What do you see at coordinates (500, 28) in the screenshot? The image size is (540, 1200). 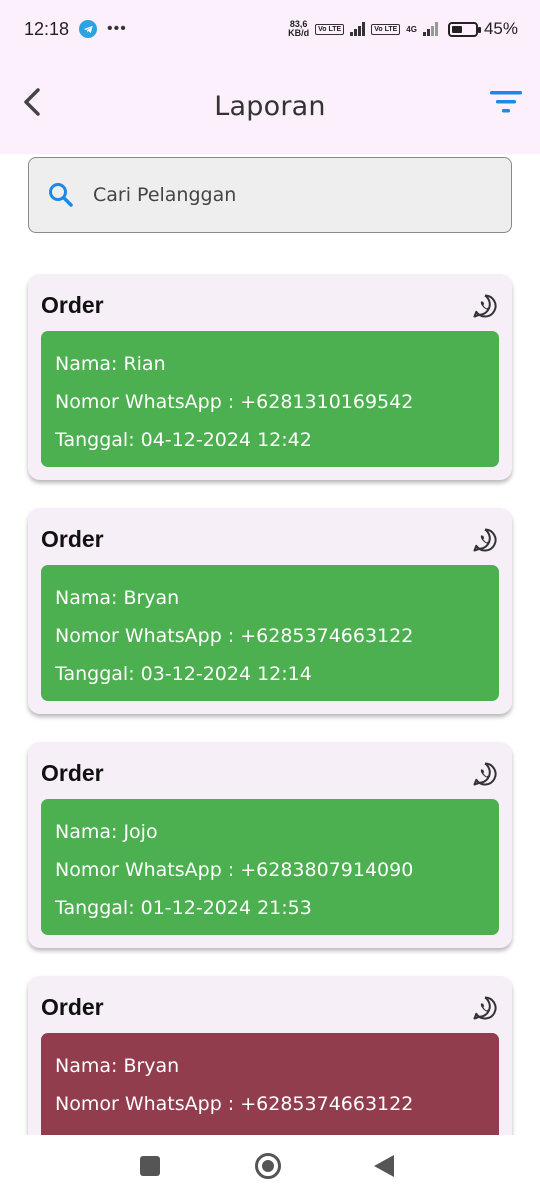 I see `battery-percent: 45%` at bounding box center [500, 28].